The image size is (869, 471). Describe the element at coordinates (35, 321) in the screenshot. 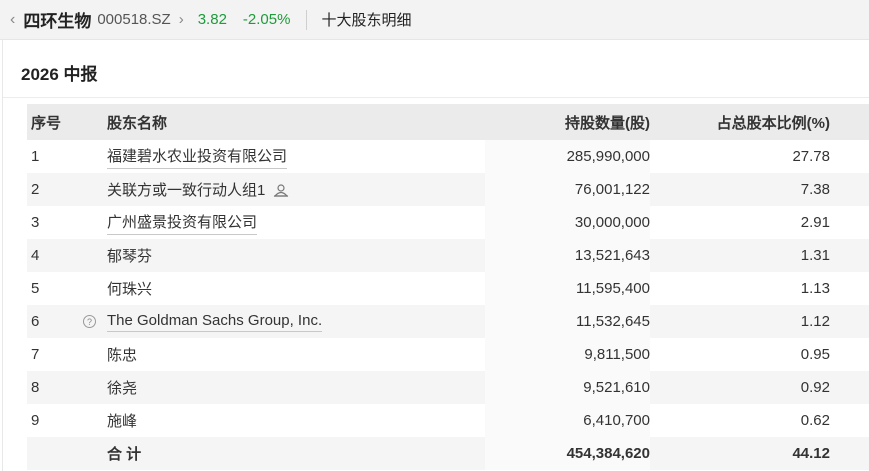

I see `row-index: 6` at that location.